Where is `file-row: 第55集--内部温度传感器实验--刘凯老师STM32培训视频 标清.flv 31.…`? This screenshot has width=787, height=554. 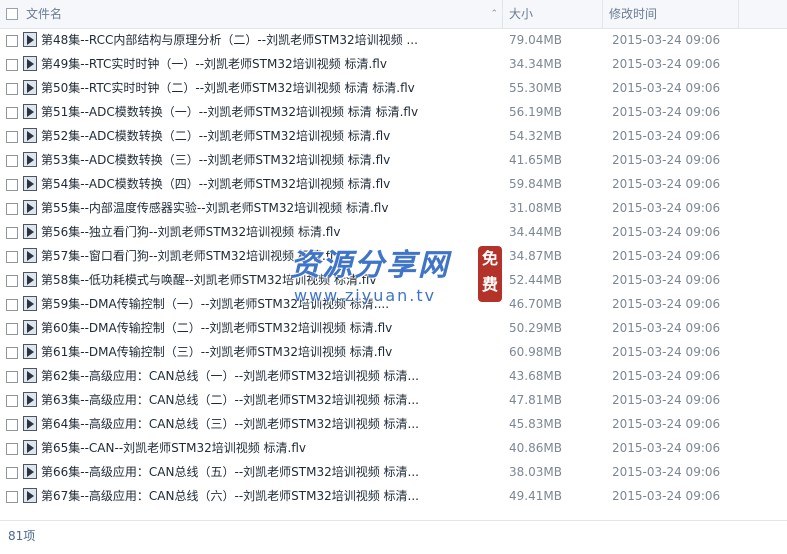 file-row: 第55集--内部温度传感器实验--刘凯老师STM32培训视频 标清.flv 31.… is located at coordinates (393, 208).